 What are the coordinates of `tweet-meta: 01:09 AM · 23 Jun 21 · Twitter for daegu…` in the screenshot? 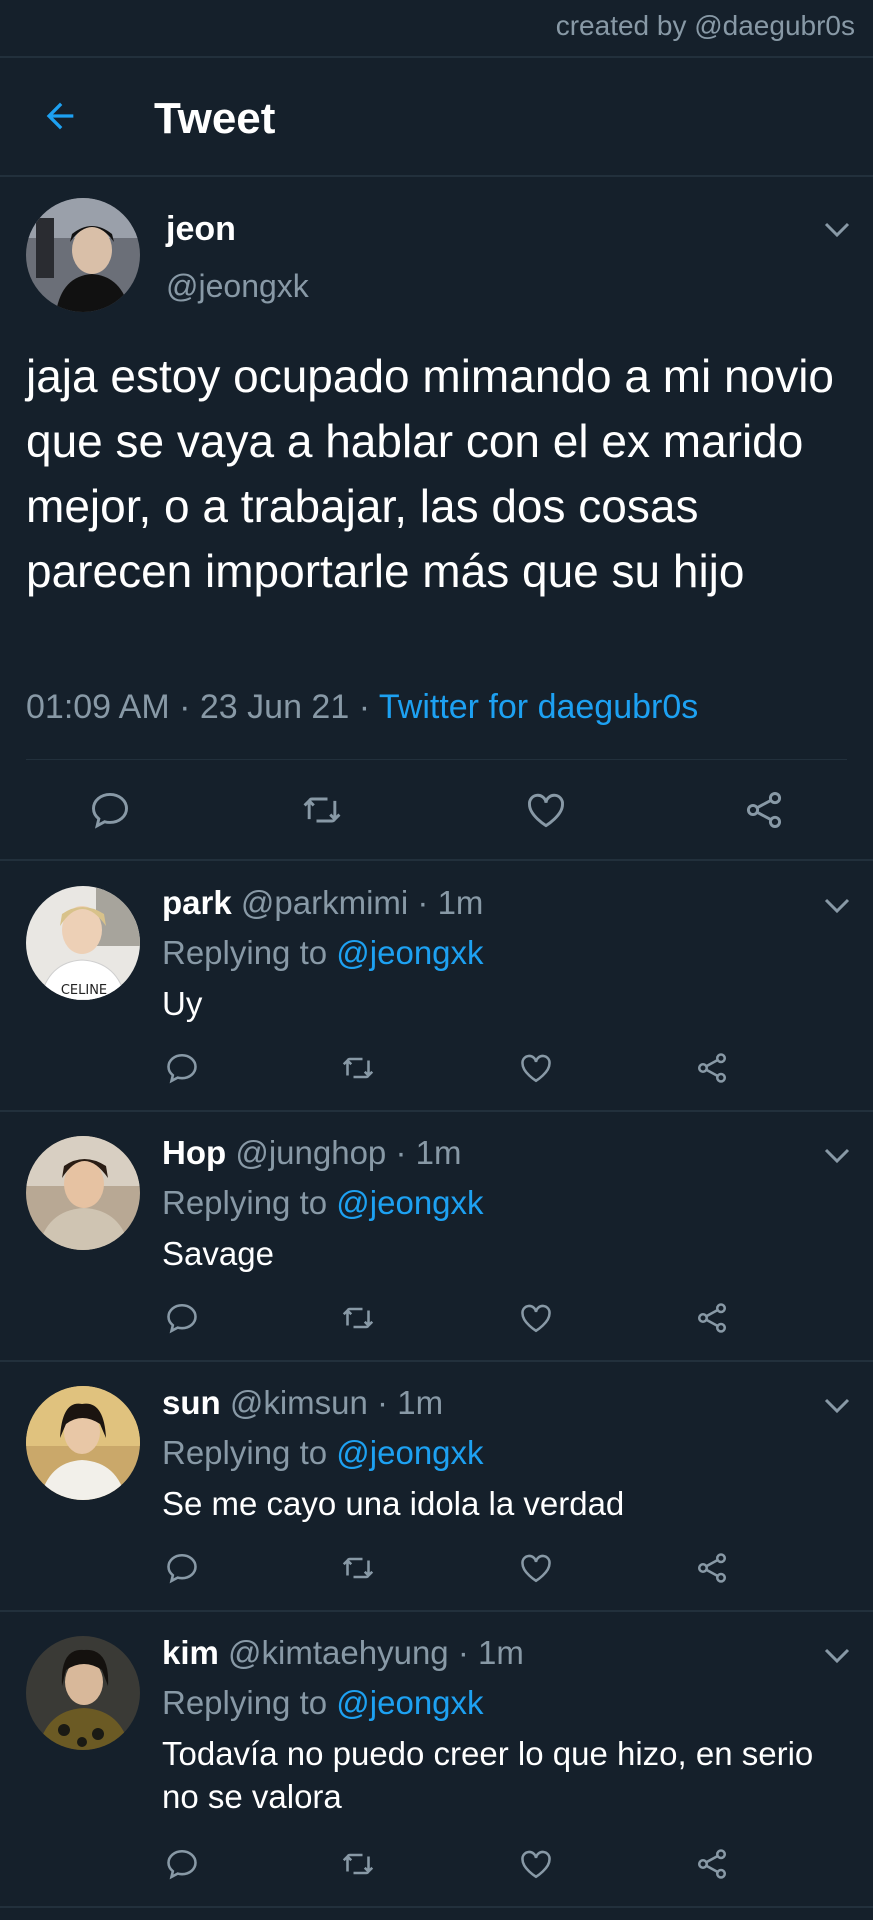 It's located at (362, 707).